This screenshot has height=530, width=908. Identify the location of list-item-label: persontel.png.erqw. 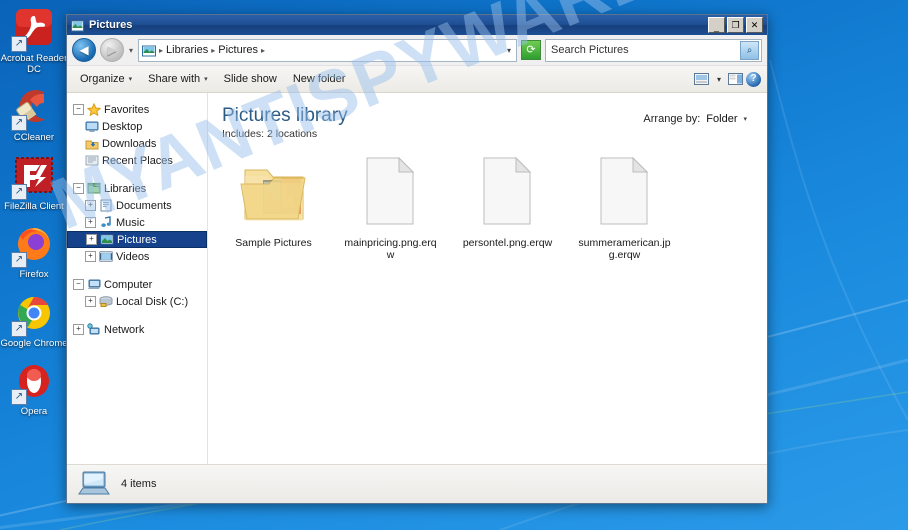
(507, 243).